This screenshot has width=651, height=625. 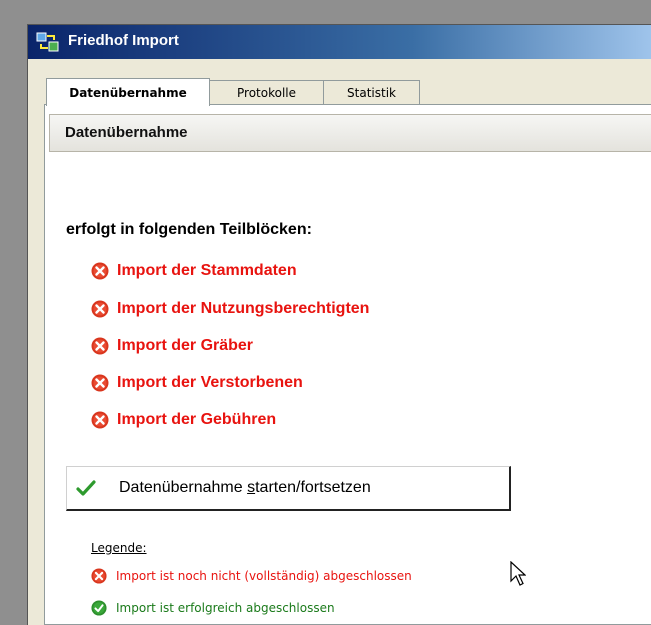 What do you see at coordinates (128, 92) in the screenshot?
I see `tab-datenuebernahme: Datenübernahme` at bounding box center [128, 92].